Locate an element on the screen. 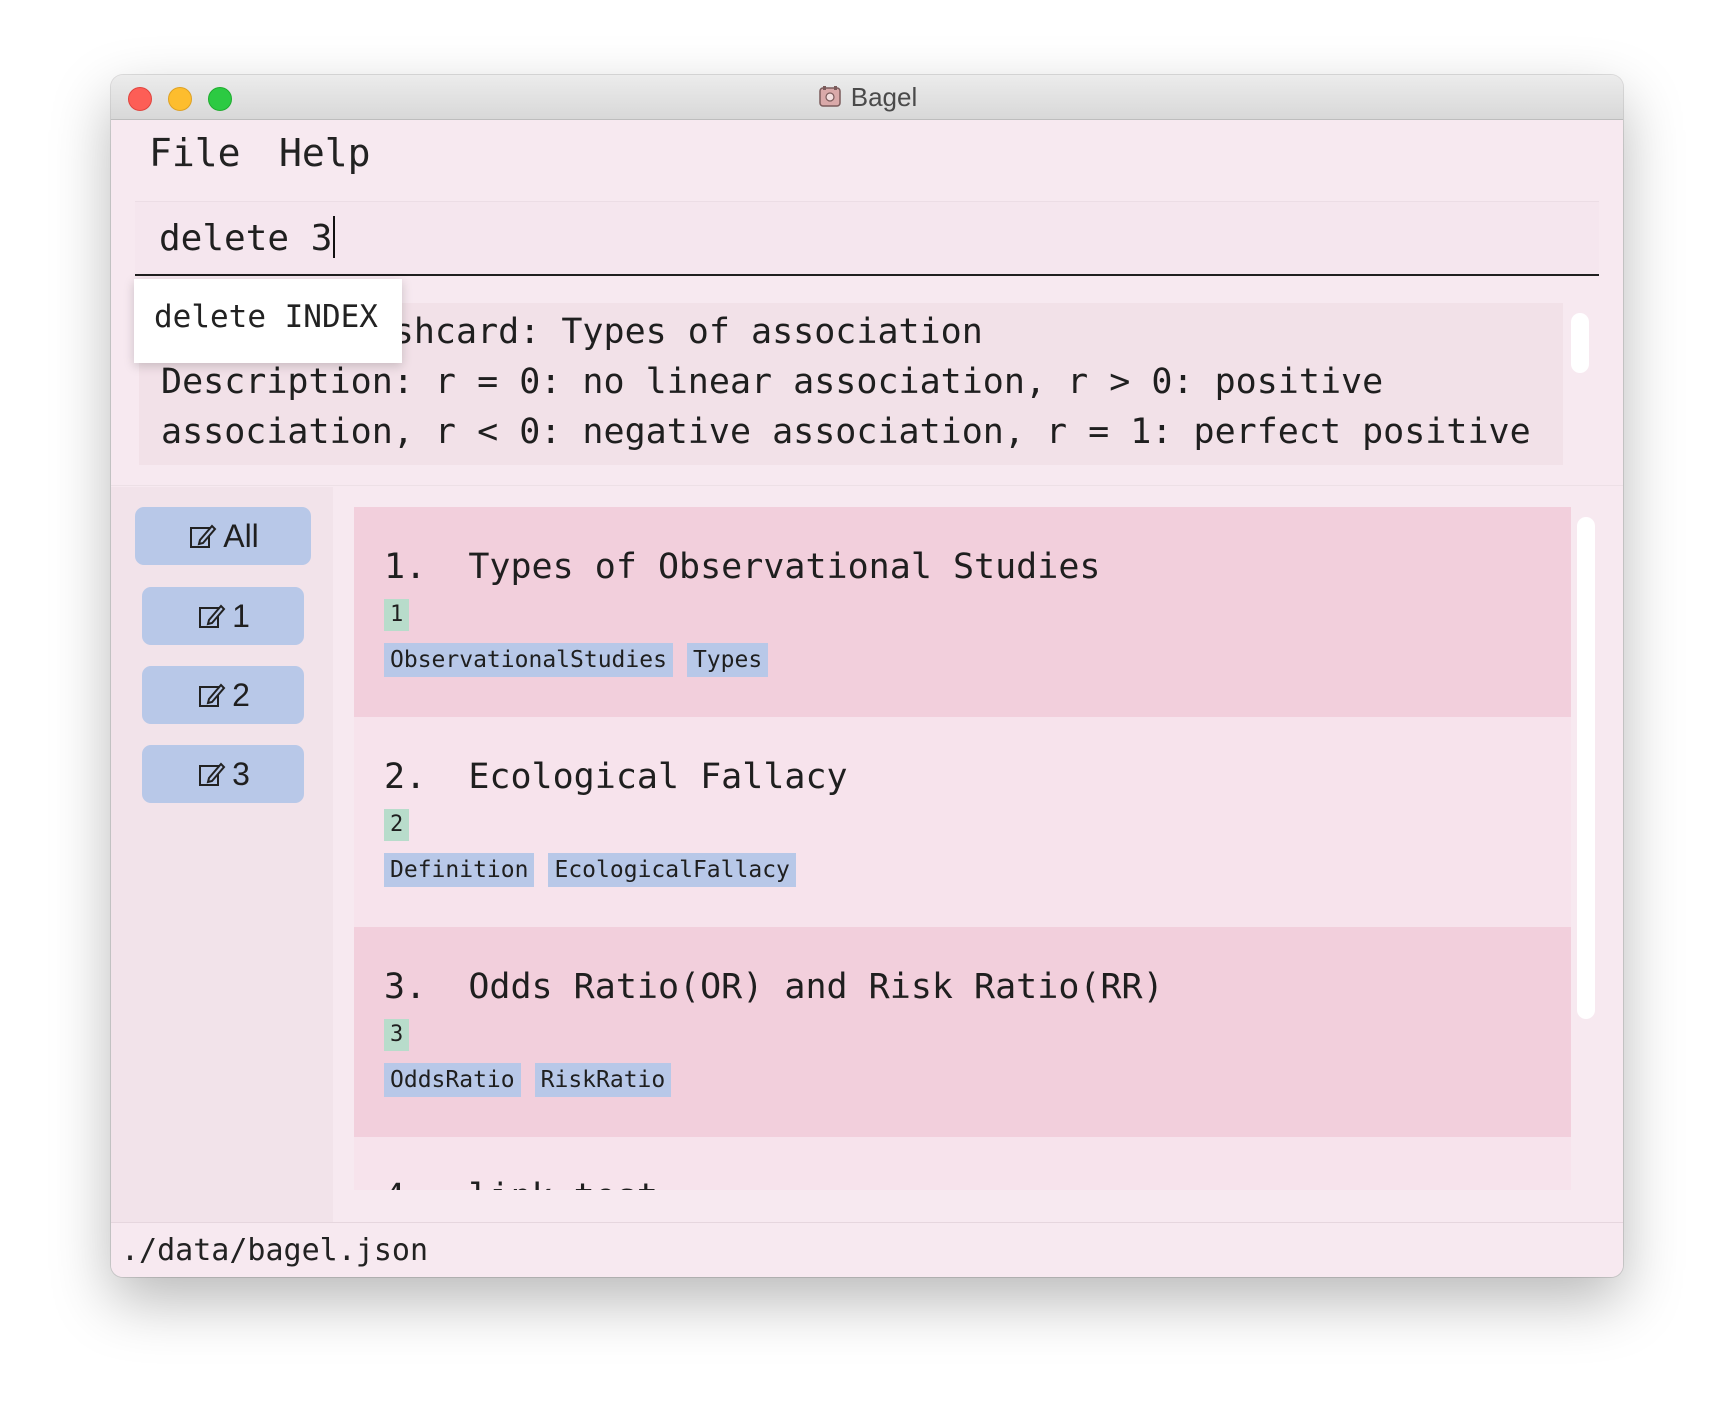  autocomplete-item: delete INDEX is located at coordinates (266, 317).